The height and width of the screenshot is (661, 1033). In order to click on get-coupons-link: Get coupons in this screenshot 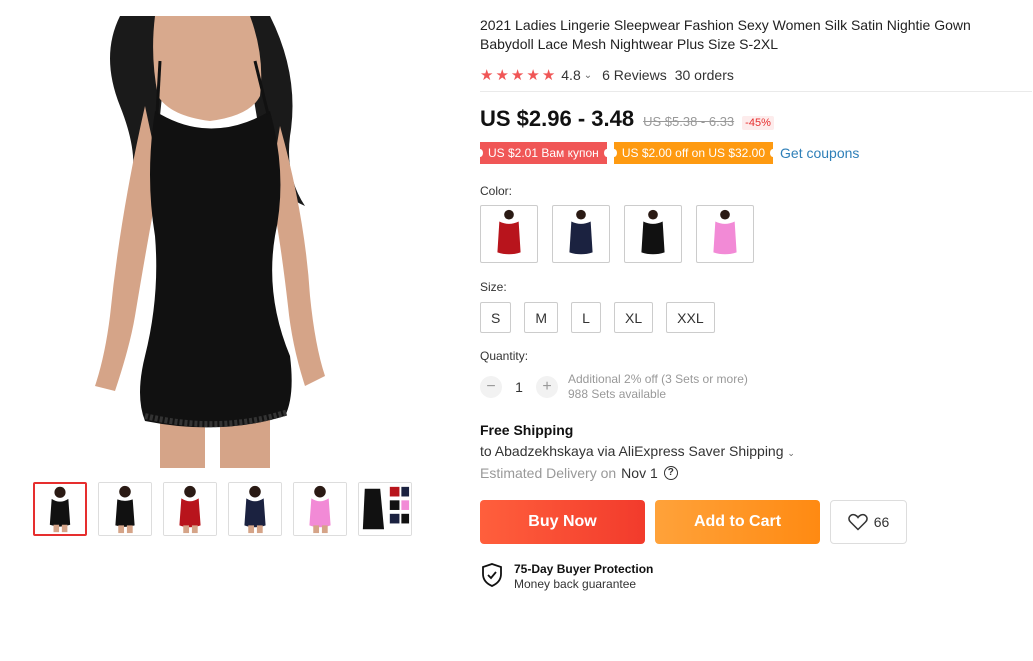, I will do `click(819, 153)`.